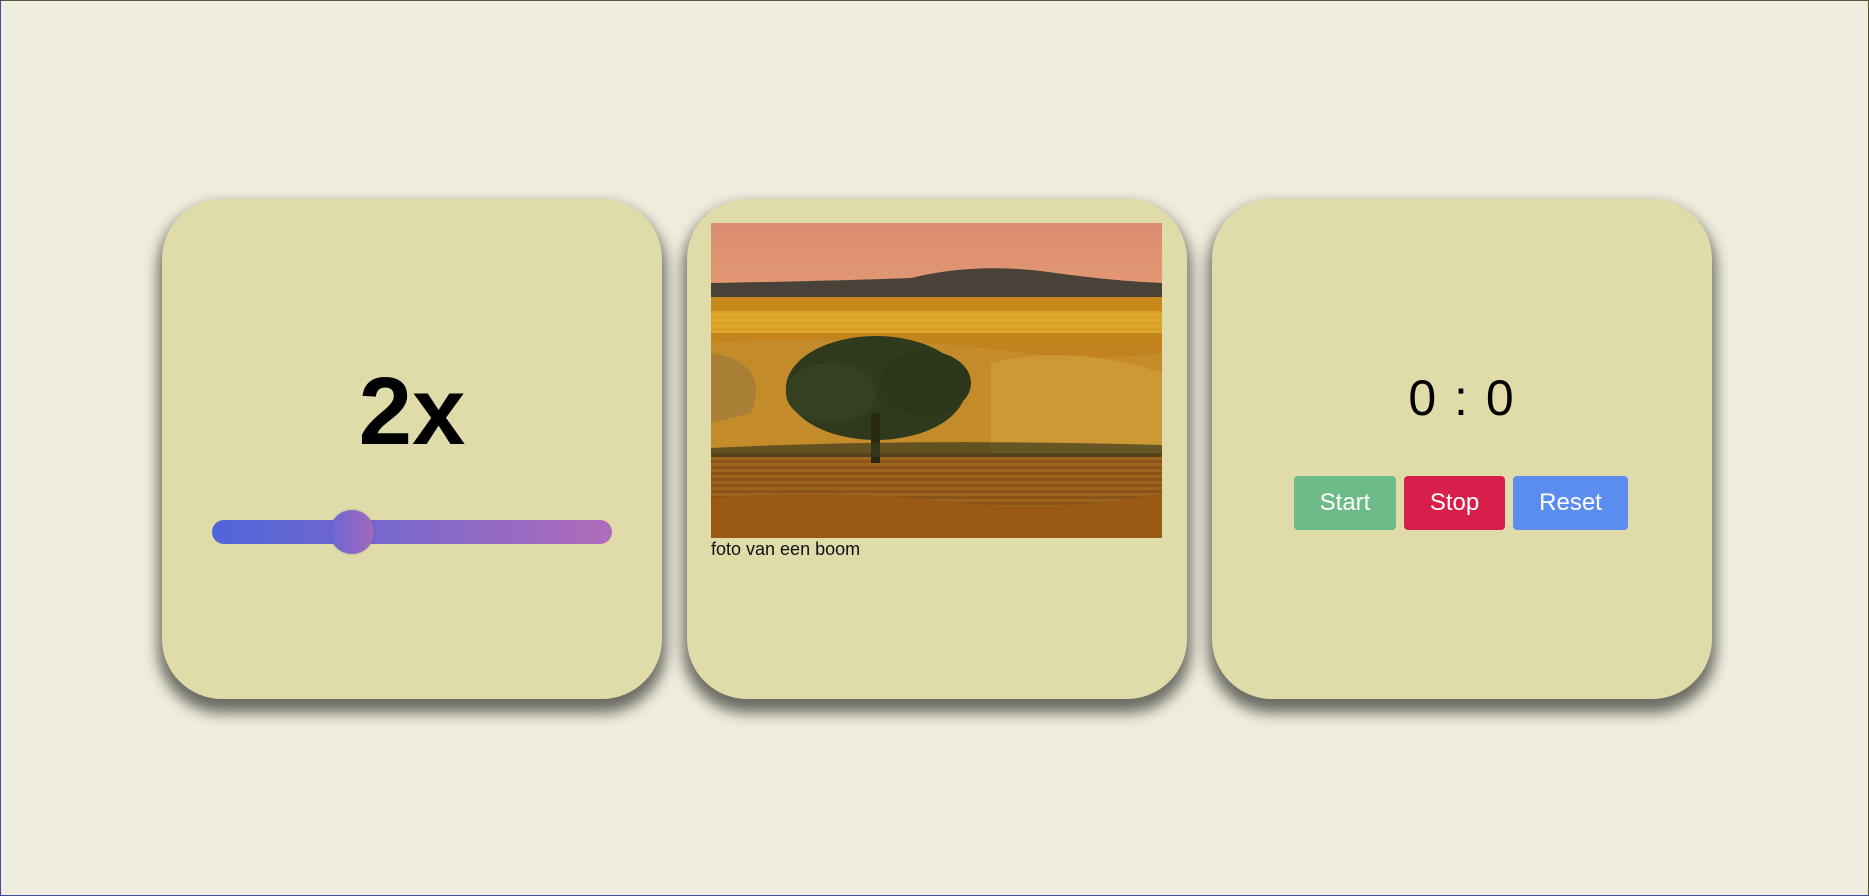  I want to click on speed-value-label: 2x, so click(412, 411).